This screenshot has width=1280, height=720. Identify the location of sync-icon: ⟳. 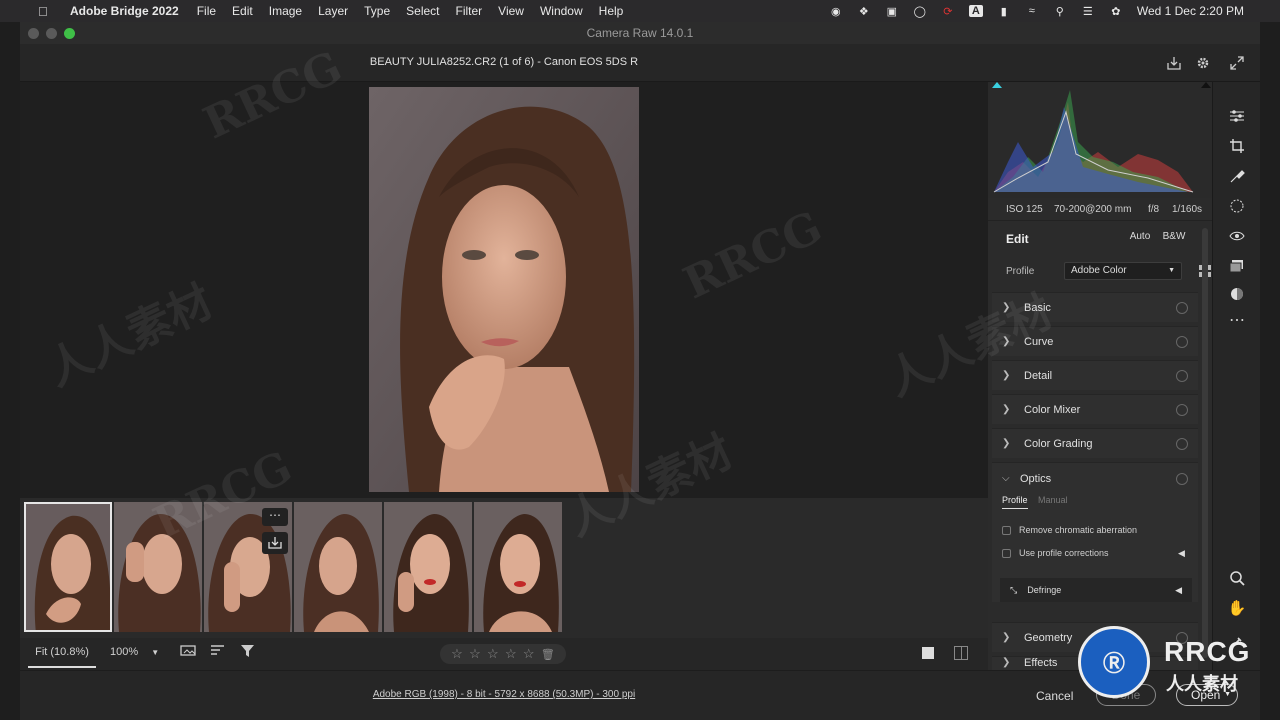
(948, 11).